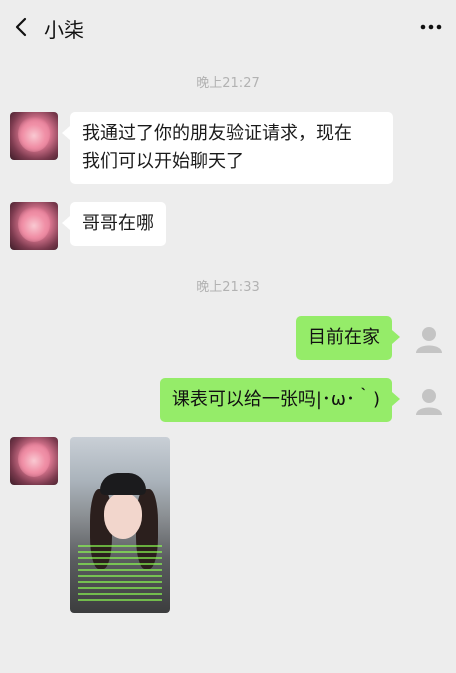 This screenshot has height=673, width=456. What do you see at coordinates (120, 525) in the screenshot?
I see `image-message` at bounding box center [120, 525].